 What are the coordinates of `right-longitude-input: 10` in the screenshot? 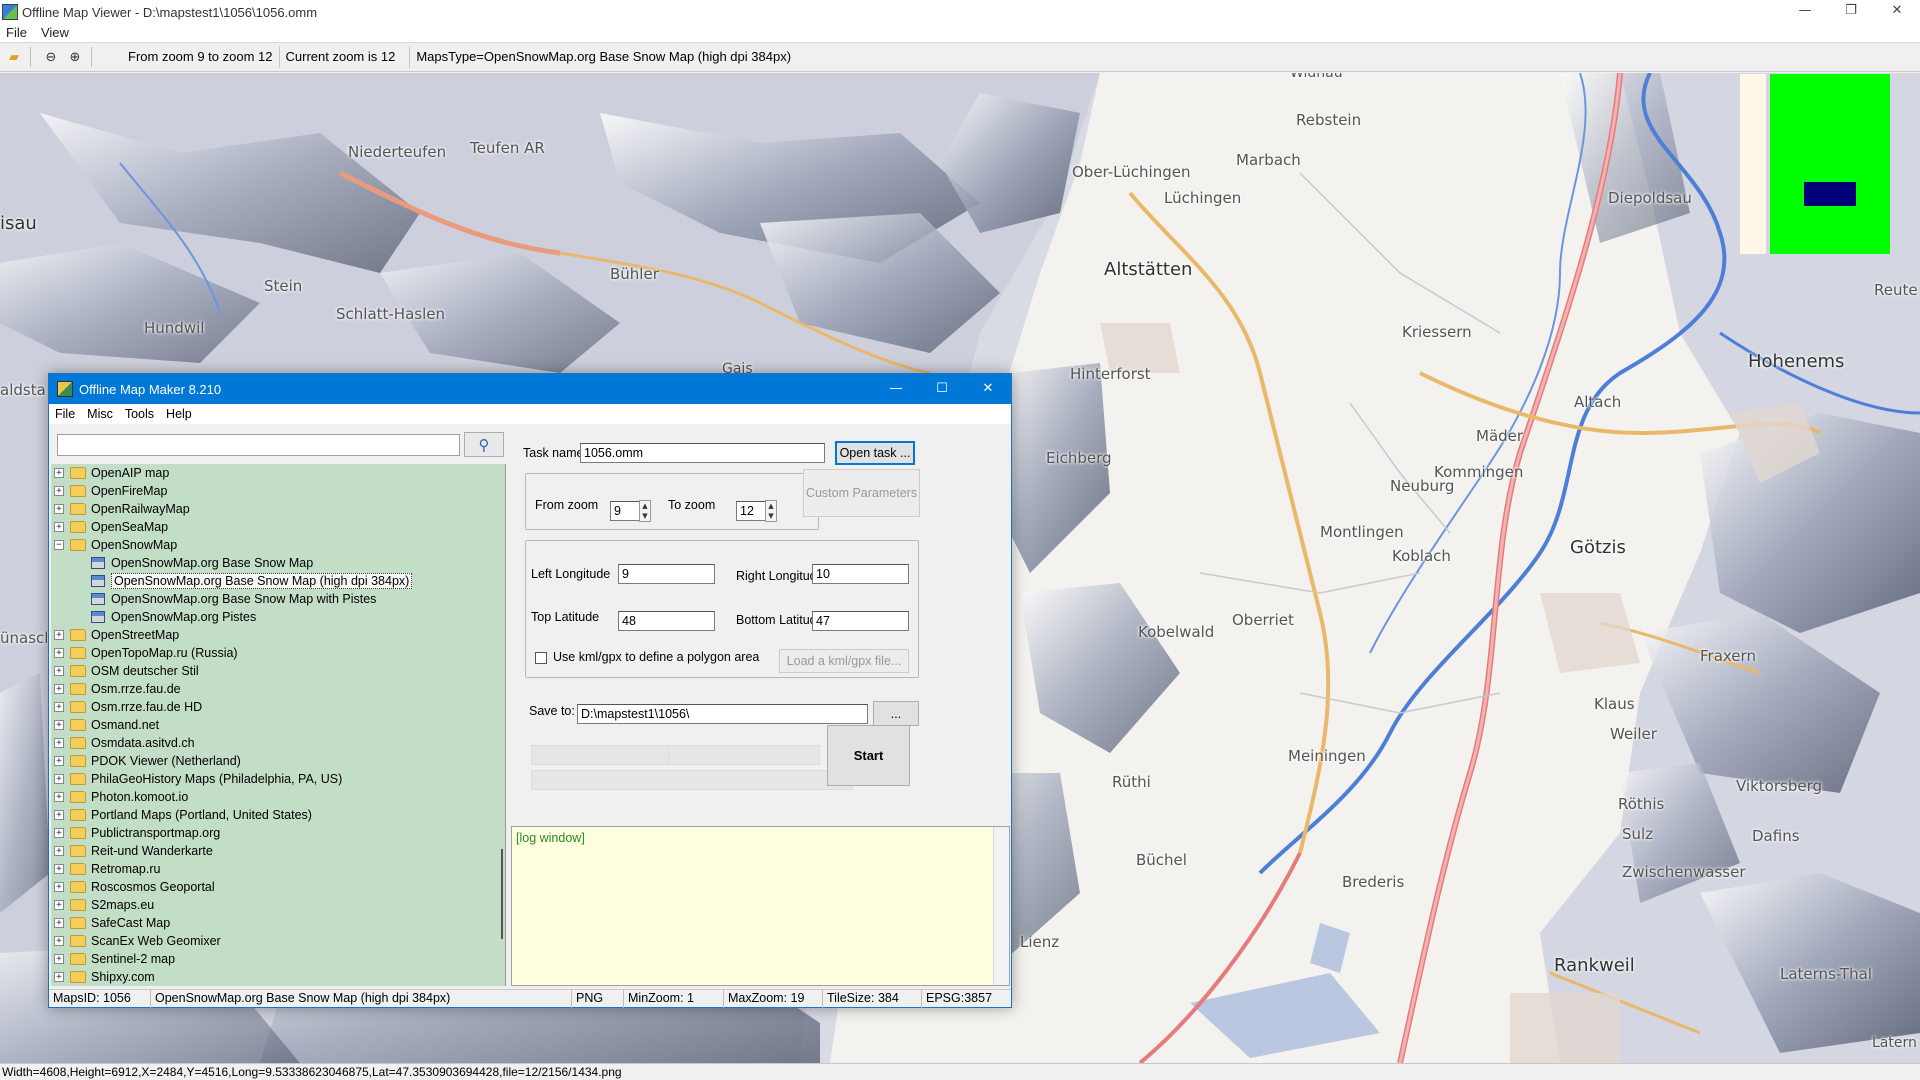 It's located at (860, 574).